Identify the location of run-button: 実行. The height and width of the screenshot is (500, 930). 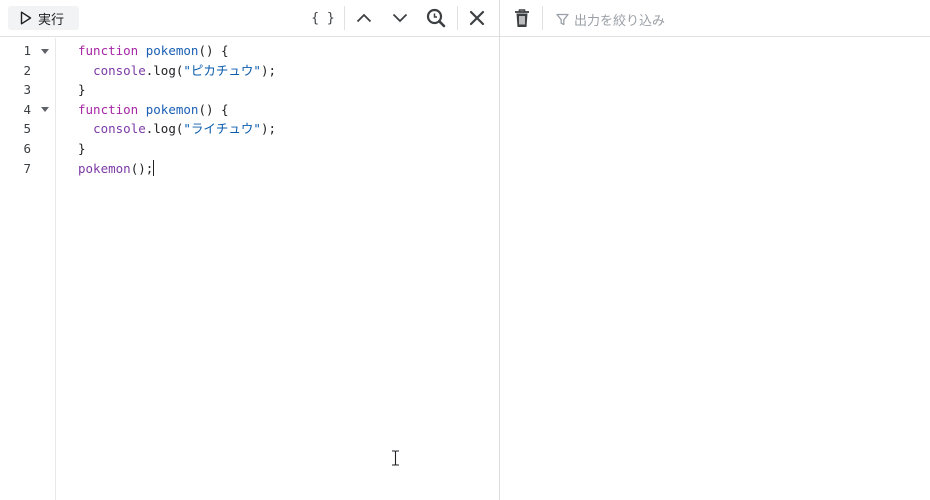
(43, 18).